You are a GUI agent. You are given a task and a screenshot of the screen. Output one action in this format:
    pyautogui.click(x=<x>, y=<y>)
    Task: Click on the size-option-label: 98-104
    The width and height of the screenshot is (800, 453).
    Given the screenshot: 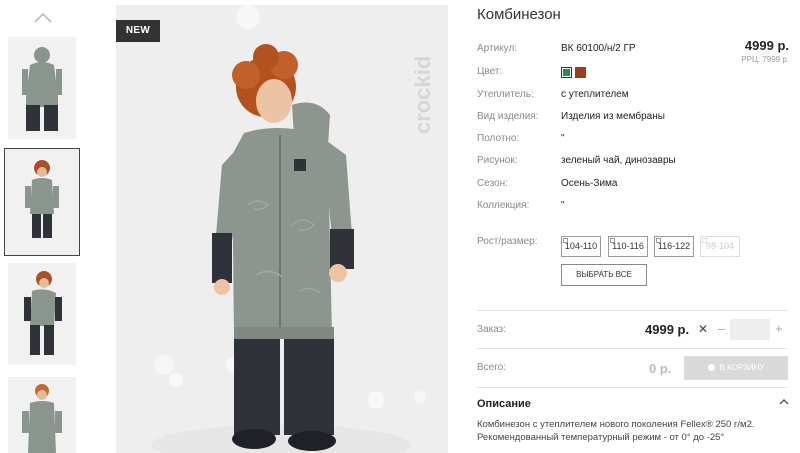 What is the action you would take?
    pyautogui.click(x=720, y=246)
    